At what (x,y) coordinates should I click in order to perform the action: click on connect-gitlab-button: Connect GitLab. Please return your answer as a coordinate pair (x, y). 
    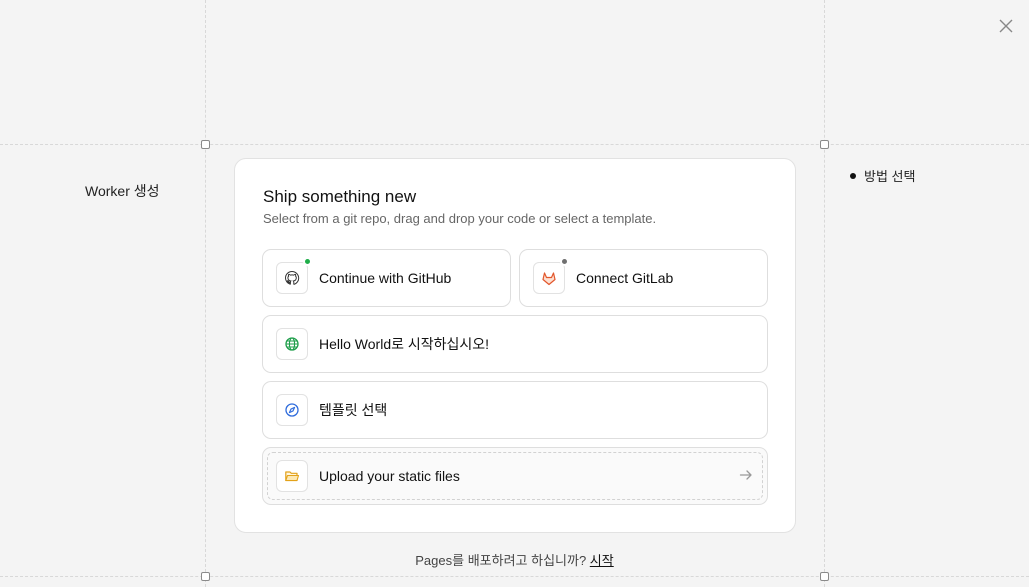
    Looking at the image, I should click on (643, 278).